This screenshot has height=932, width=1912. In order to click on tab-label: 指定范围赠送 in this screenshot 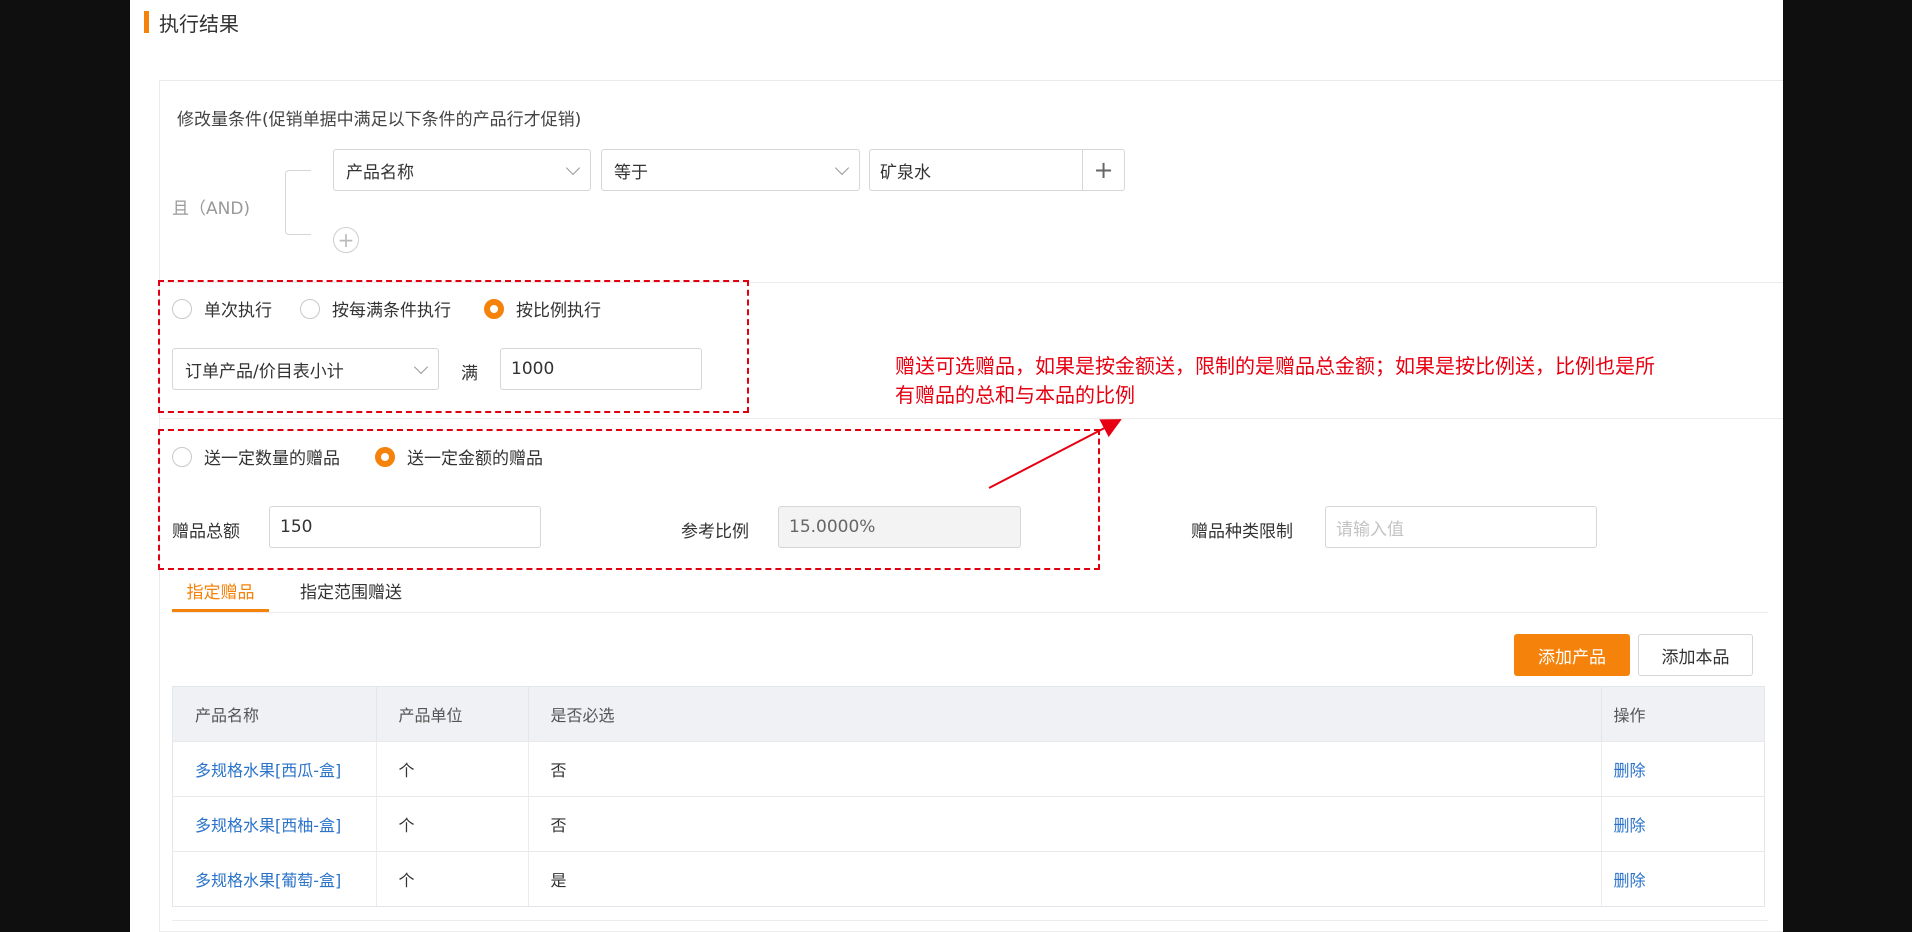, I will do `click(351, 593)`.